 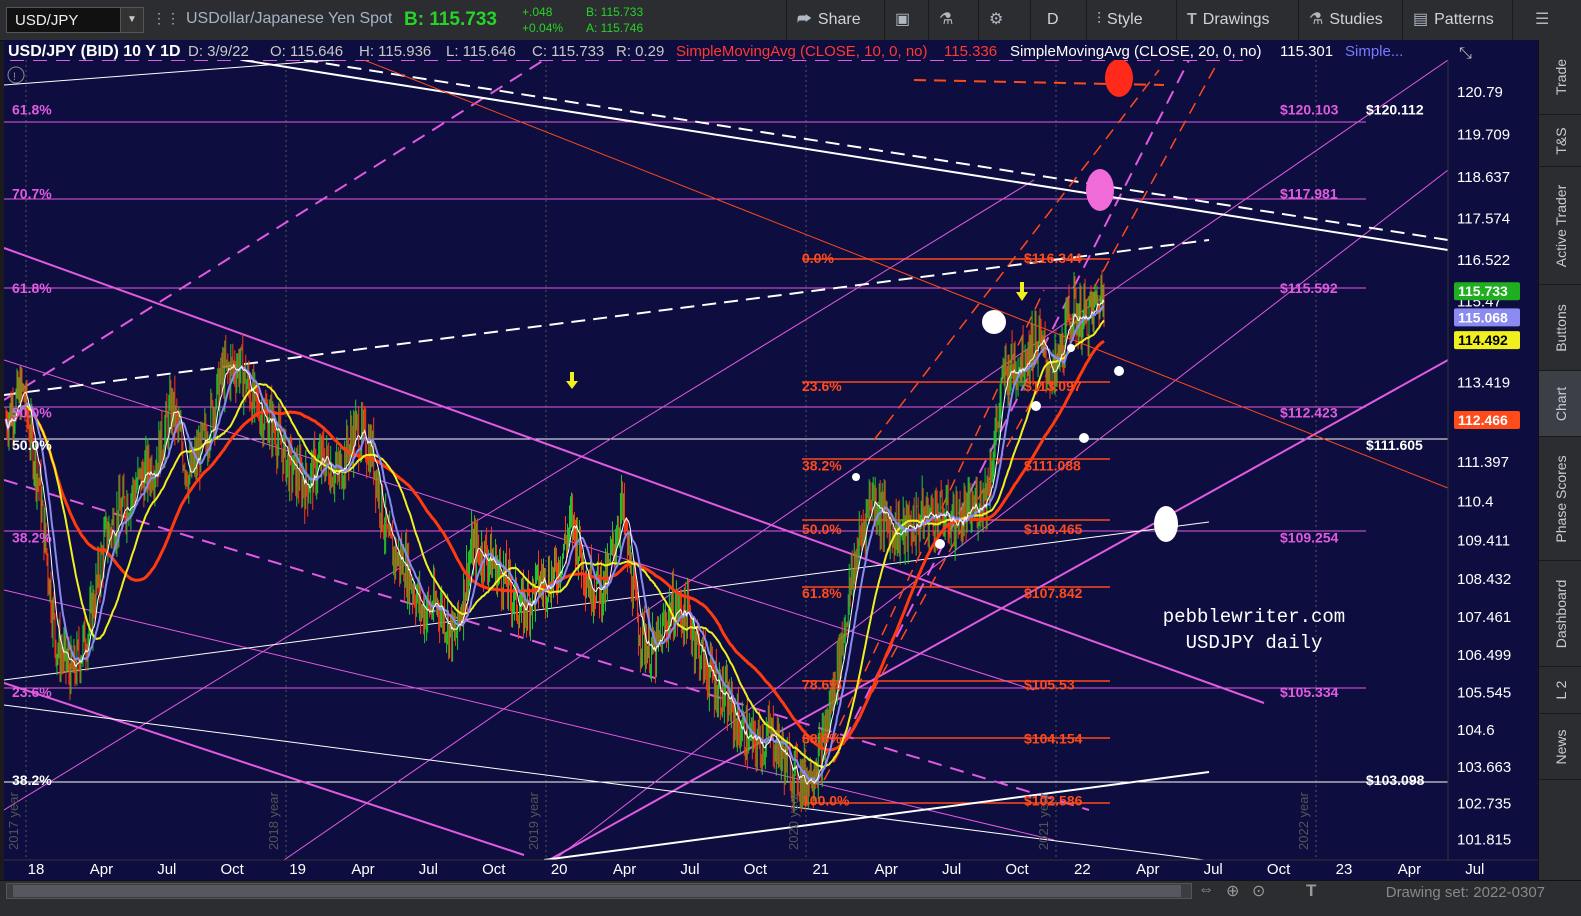 I want to click on ask-small: A: 115.746, so click(x=615, y=28).